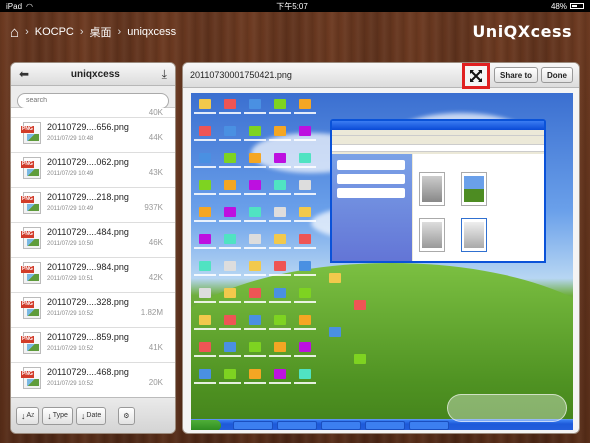 Image resolution: width=590 pixels, height=443 pixels. I want to click on download-icon: ⤓, so click(164, 74).